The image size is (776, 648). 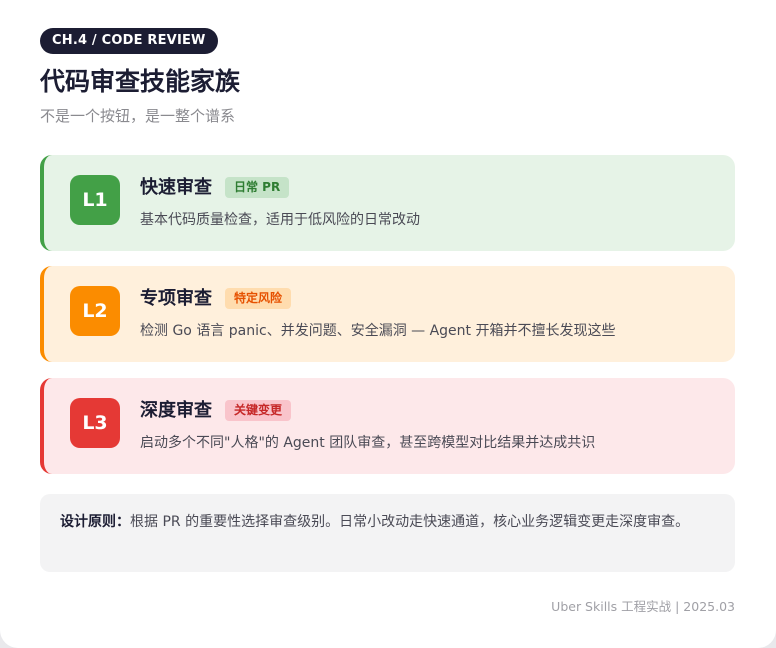 What do you see at coordinates (258, 410) in the screenshot?
I see `level-tag-l3: 关键变更` at bounding box center [258, 410].